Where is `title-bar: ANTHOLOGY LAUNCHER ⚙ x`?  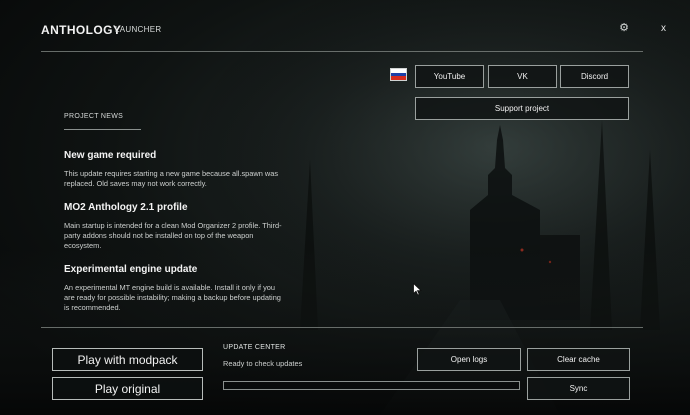 title-bar: ANTHOLOGY LAUNCHER ⚙ x is located at coordinates (345, 26).